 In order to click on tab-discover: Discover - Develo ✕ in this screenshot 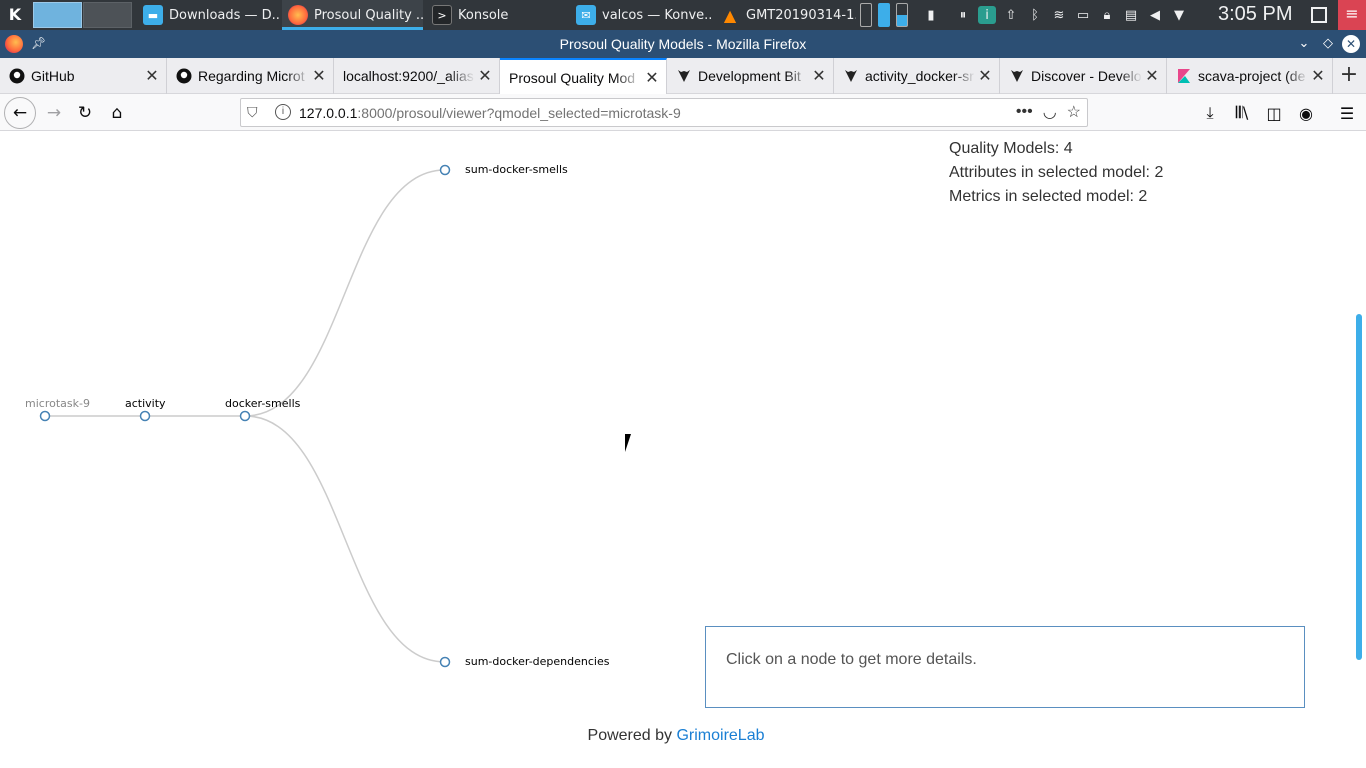, I will do `click(1083, 76)`.